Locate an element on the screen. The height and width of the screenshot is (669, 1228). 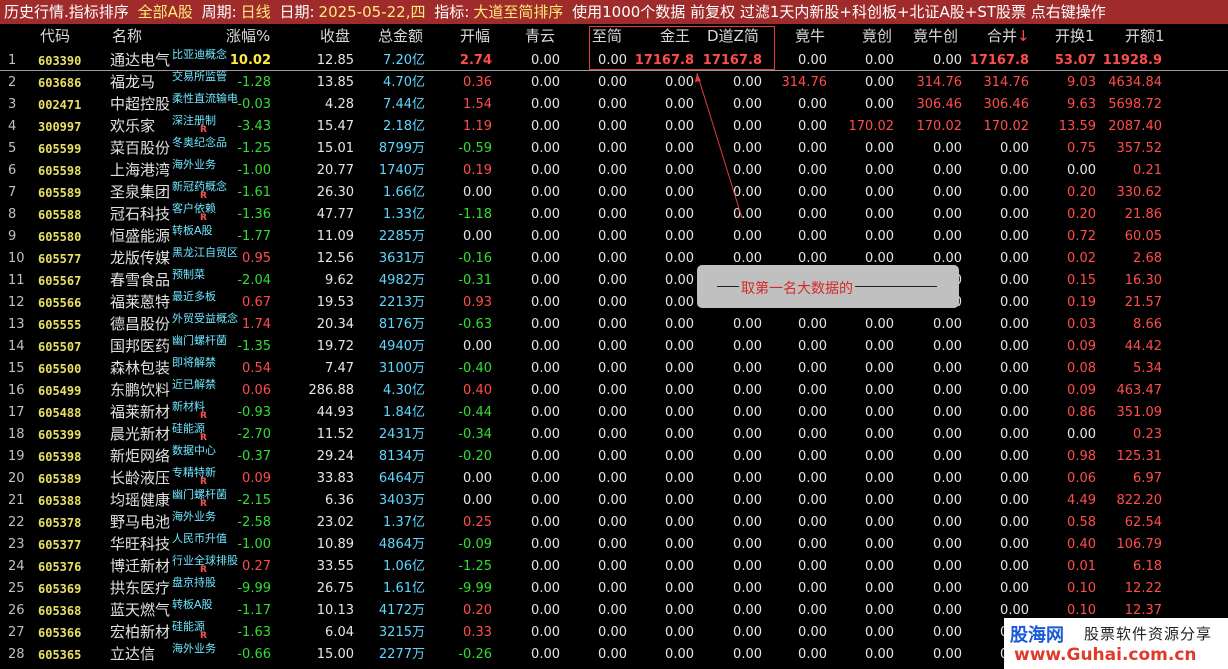
callout-box: 取第一名大数据的 is located at coordinates (828, 286).